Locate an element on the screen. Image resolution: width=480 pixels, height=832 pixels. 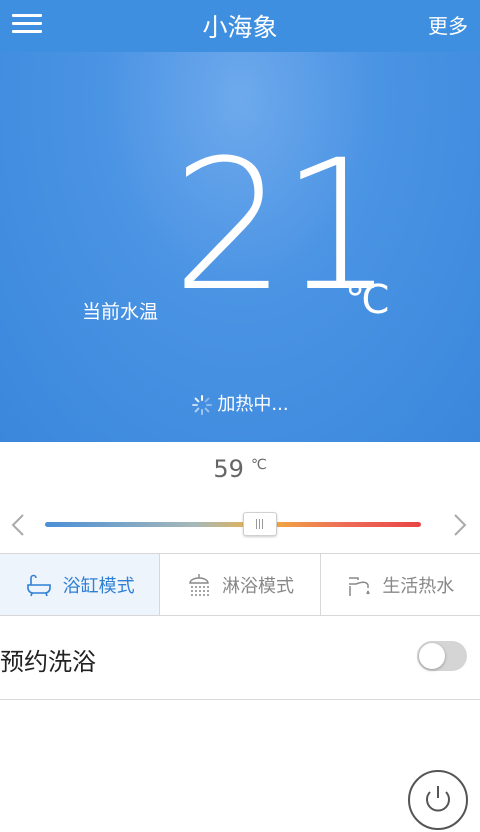
shower-icon is located at coordinates (199, 584).